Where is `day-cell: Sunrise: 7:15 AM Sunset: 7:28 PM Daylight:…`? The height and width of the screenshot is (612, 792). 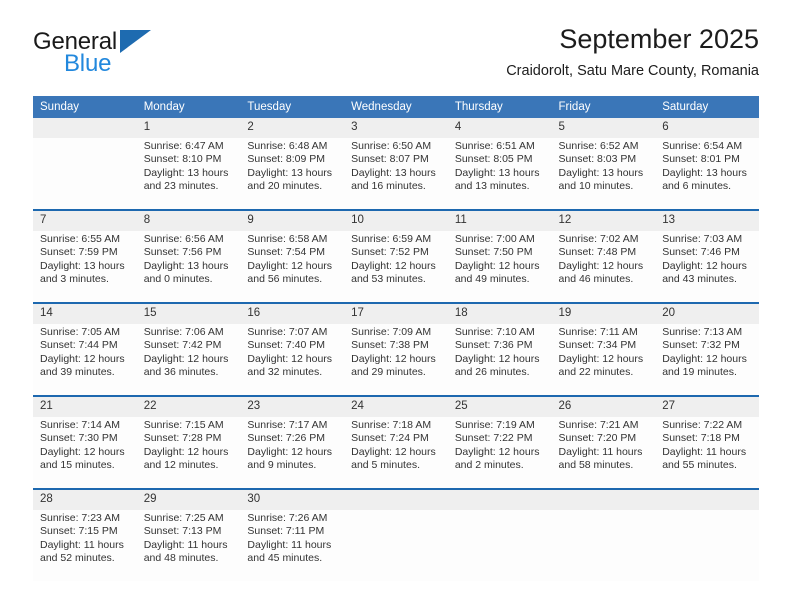
day-cell: Sunrise: 7:15 AM Sunset: 7:28 PM Daylight:… is located at coordinates (188, 452).